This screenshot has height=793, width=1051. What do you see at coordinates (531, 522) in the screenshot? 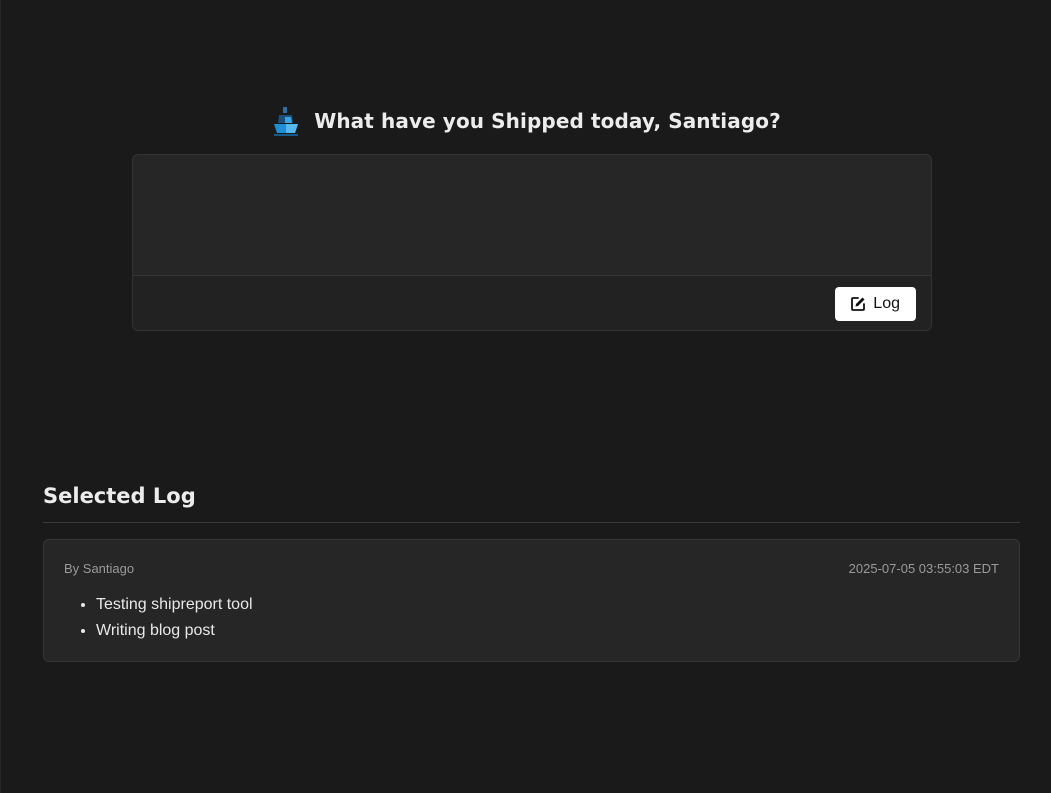
I see `section-divider` at bounding box center [531, 522].